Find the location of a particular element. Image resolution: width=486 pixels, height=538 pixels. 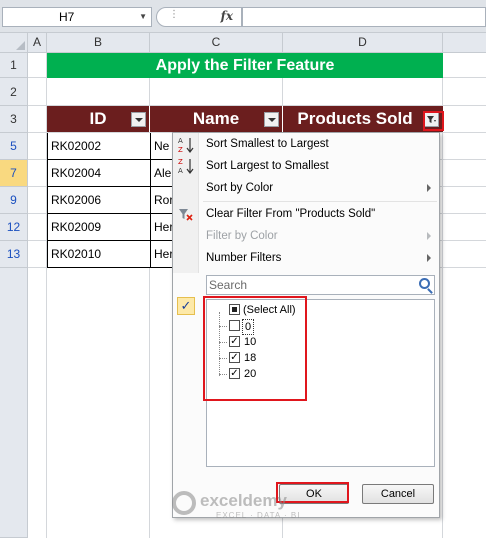

column-header-e is located at coordinates (464, 43).